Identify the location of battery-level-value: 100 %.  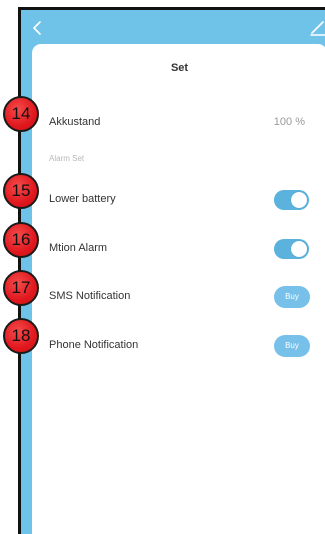
(289, 122).